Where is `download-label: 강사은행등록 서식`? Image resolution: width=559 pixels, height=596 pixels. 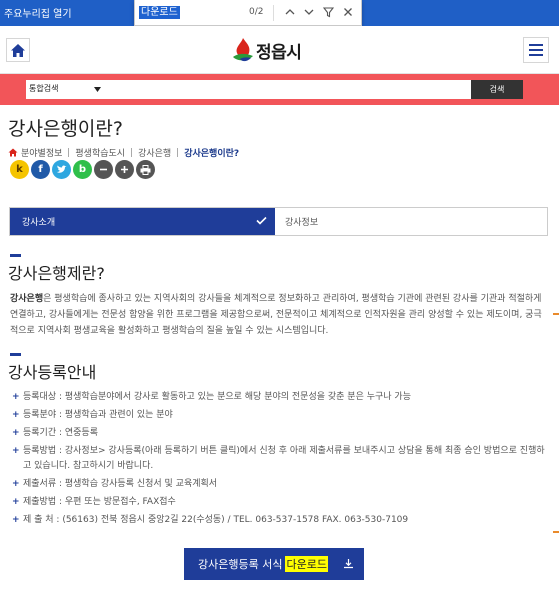
download-label: 강사은행등록 서식 is located at coordinates (240, 564).